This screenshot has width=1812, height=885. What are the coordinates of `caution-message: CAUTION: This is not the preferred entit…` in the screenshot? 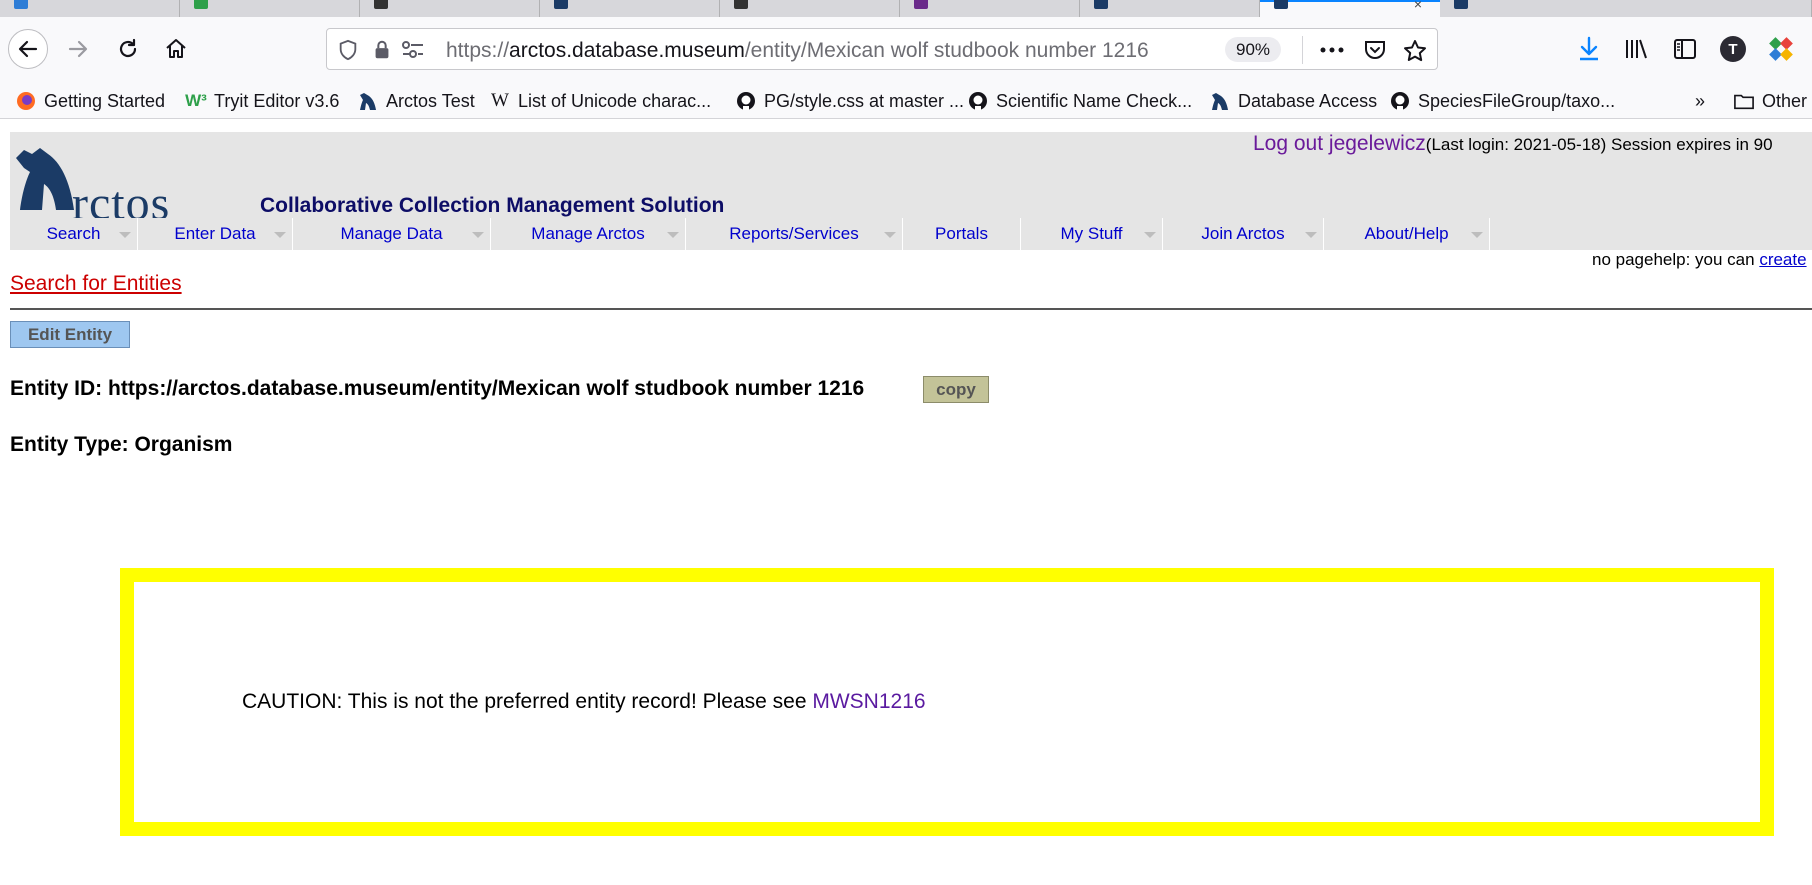 It's located at (584, 702).